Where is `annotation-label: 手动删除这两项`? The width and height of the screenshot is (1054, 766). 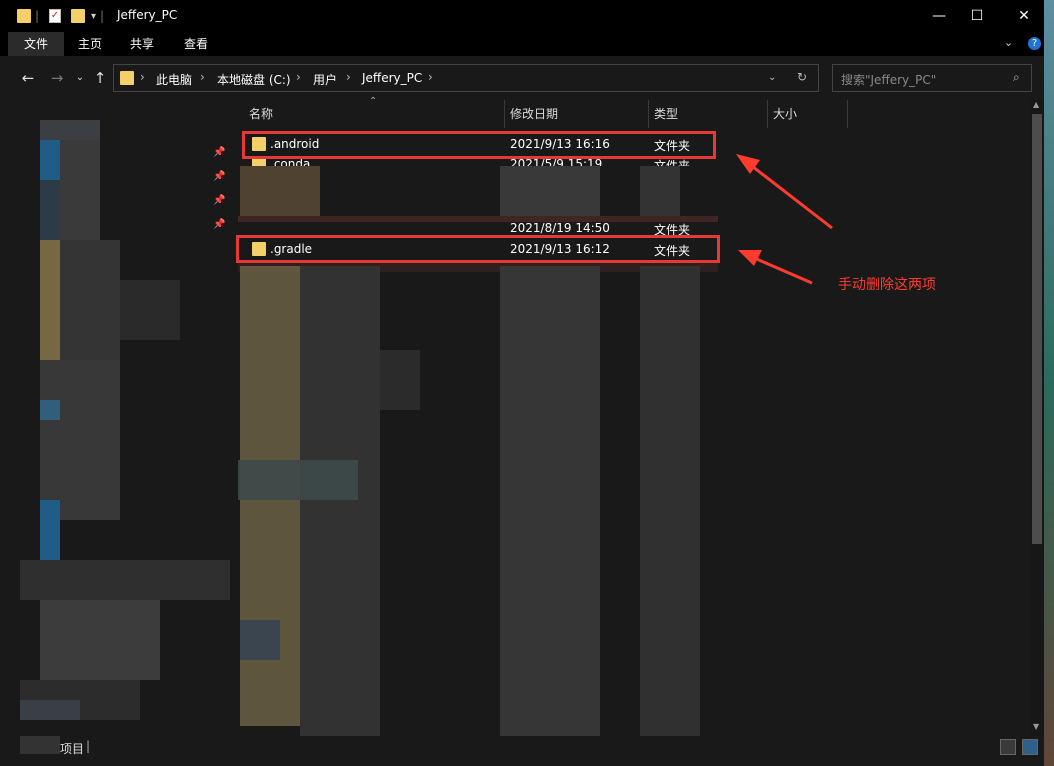
annotation-label: 手动删除这两项 is located at coordinates (887, 285).